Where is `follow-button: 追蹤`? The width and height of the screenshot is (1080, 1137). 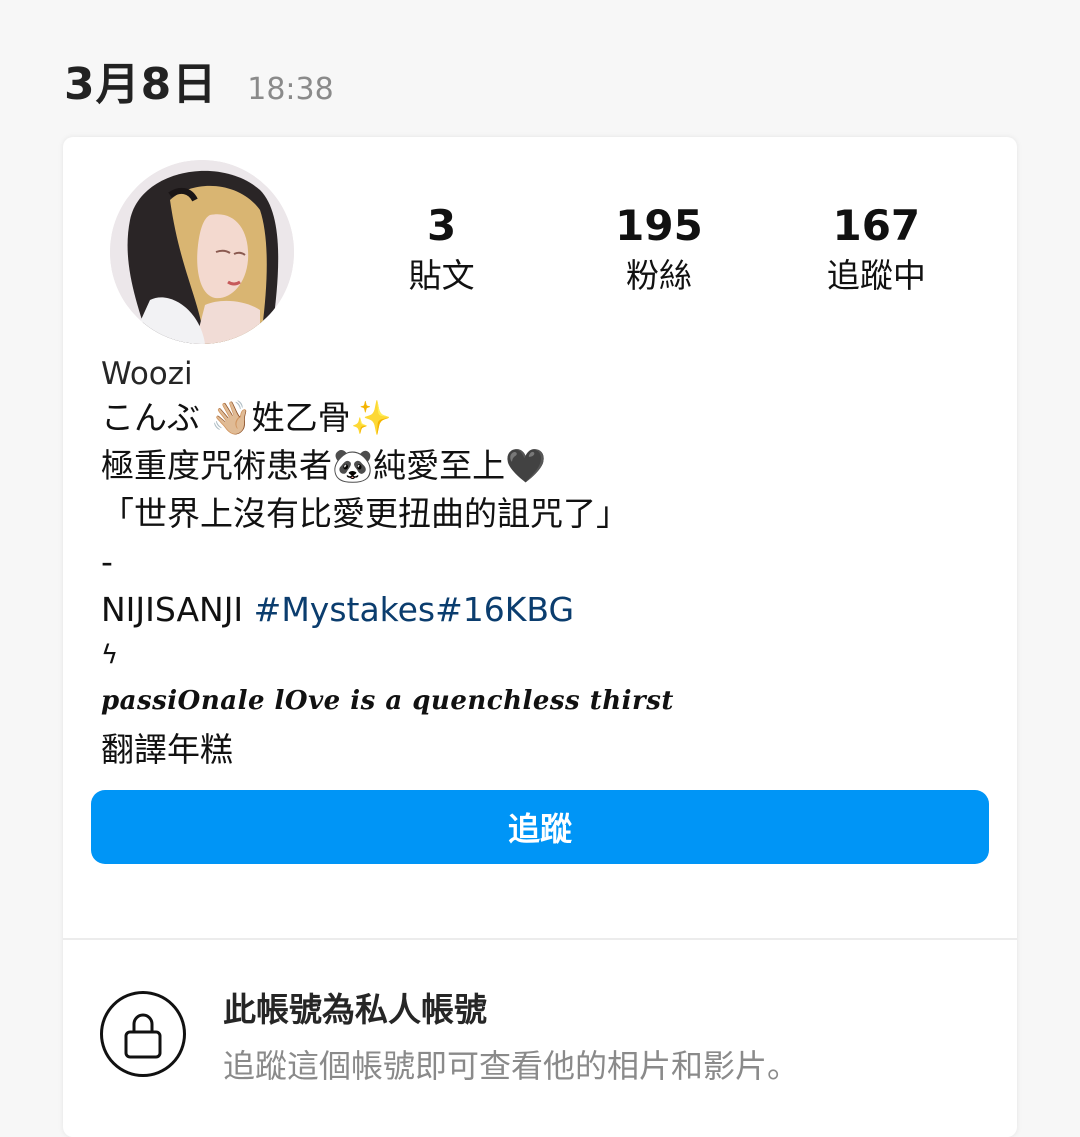
follow-button: 追蹤 is located at coordinates (540, 827).